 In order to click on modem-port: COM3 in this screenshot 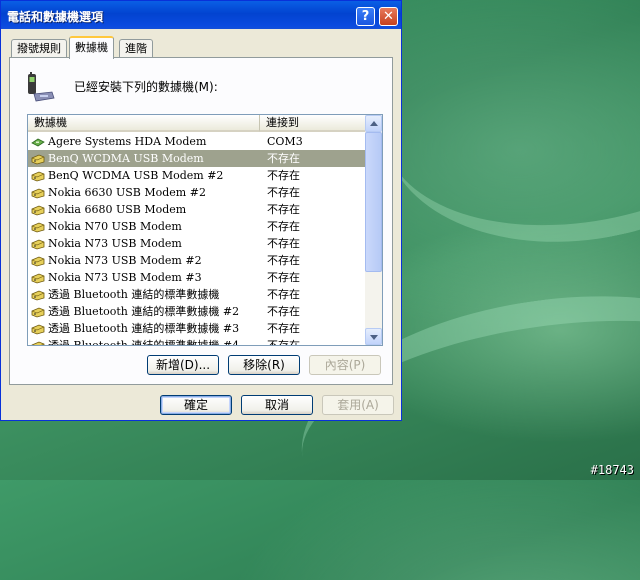, I will do `click(285, 141)`.